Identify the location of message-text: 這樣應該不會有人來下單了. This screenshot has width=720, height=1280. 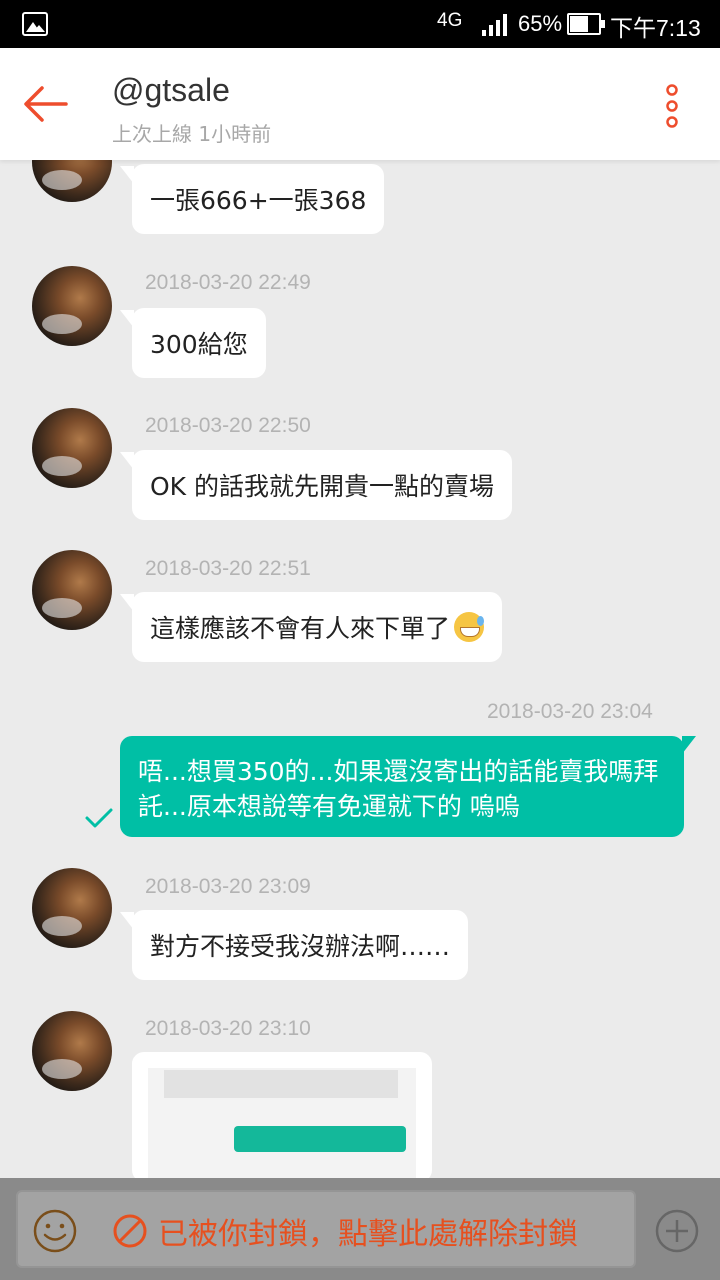
(300, 628).